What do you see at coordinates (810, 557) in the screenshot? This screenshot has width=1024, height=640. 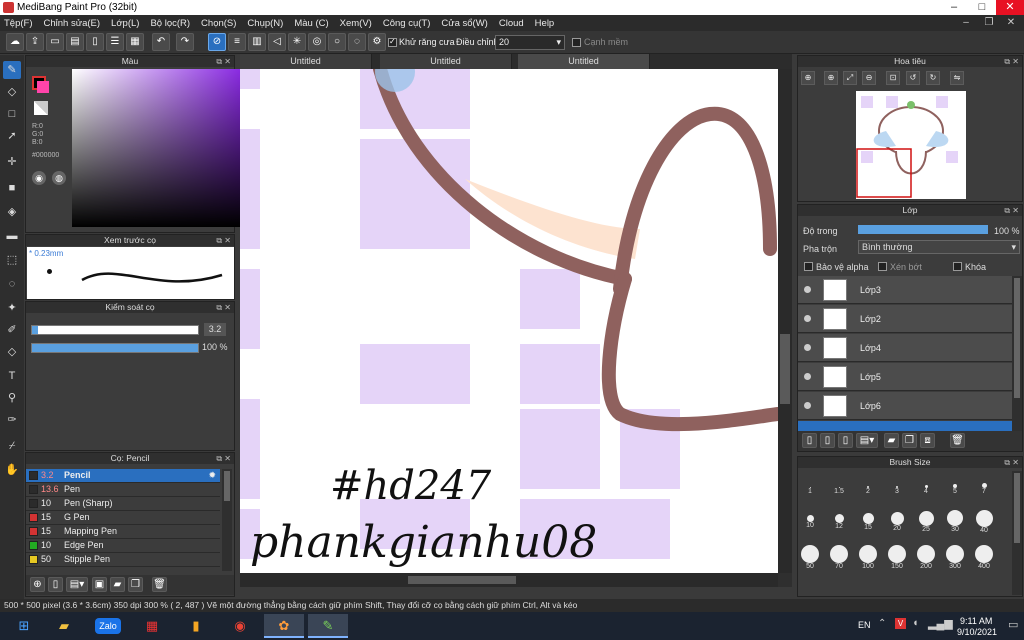 I see `brush-size-50: 50` at bounding box center [810, 557].